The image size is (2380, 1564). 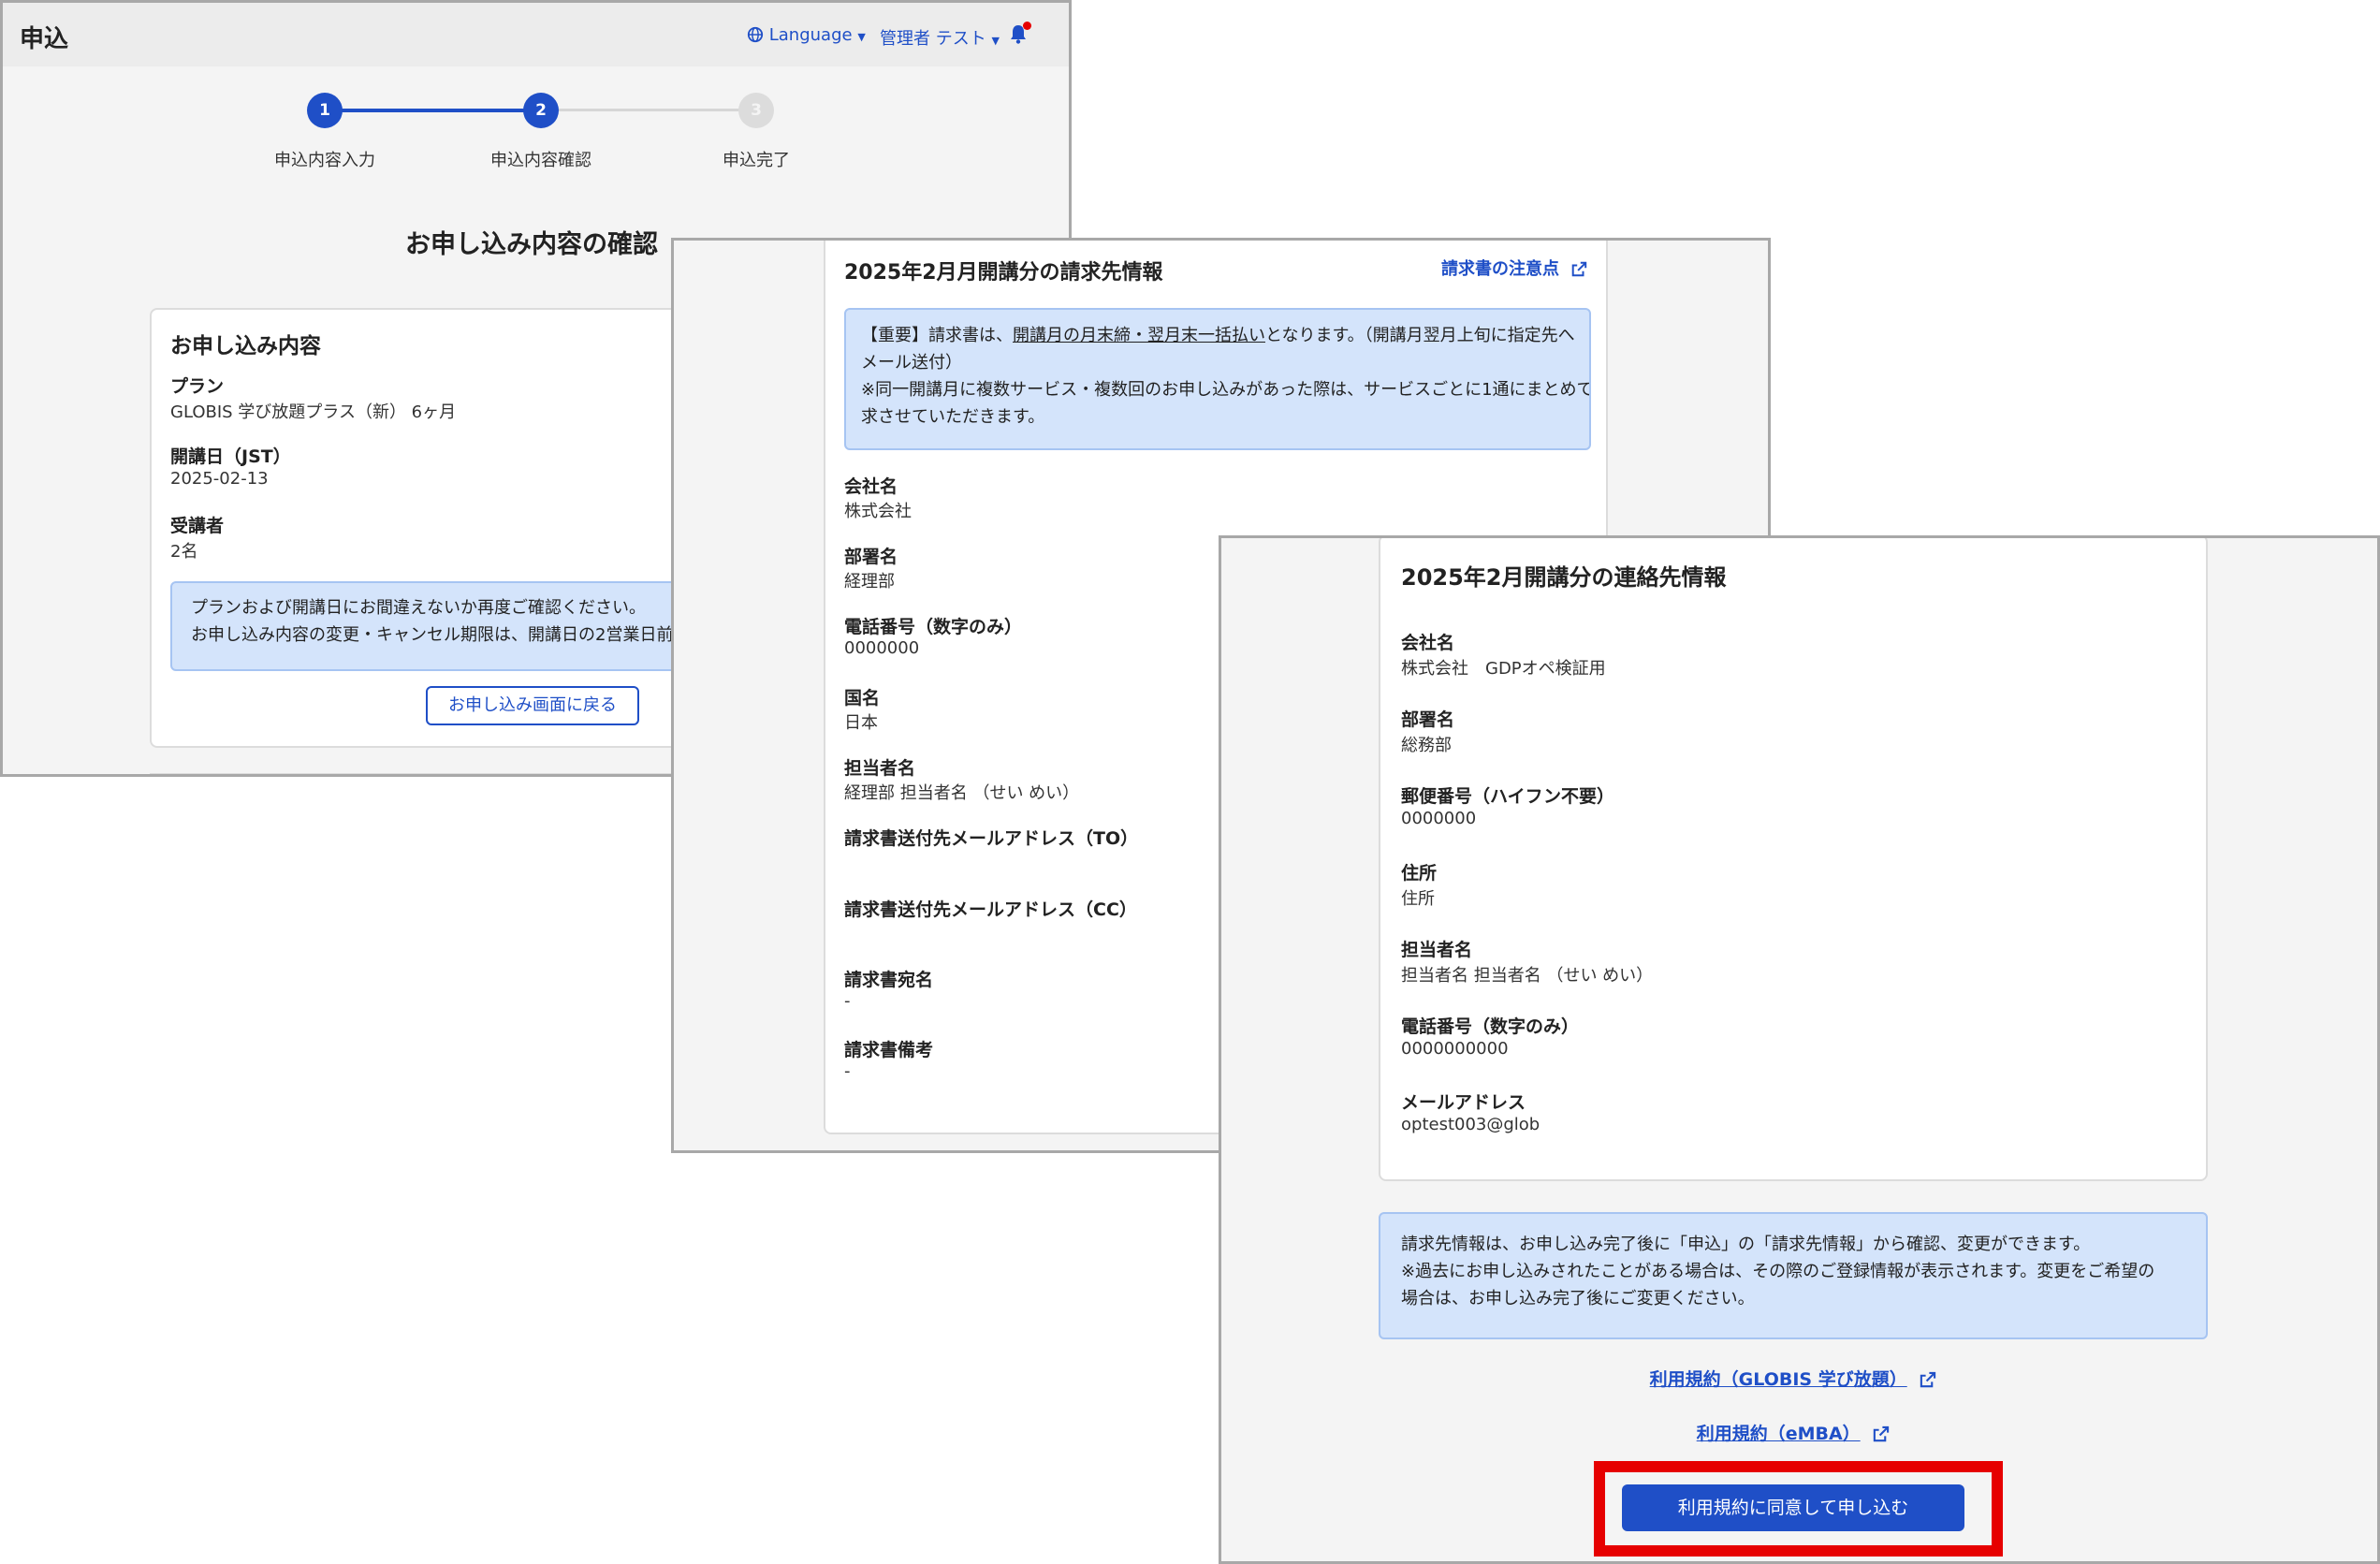 I want to click on language-label: Language, so click(x=810, y=35).